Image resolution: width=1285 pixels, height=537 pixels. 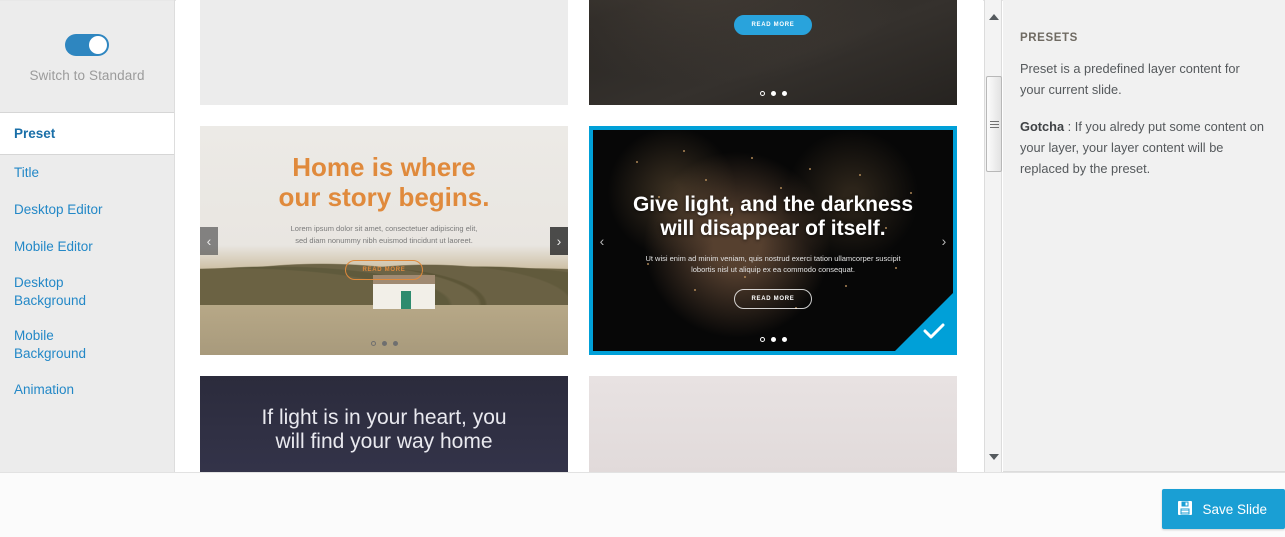 What do you see at coordinates (580, 52) in the screenshot?
I see `preset-row-1: READ MORE` at bounding box center [580, 52].